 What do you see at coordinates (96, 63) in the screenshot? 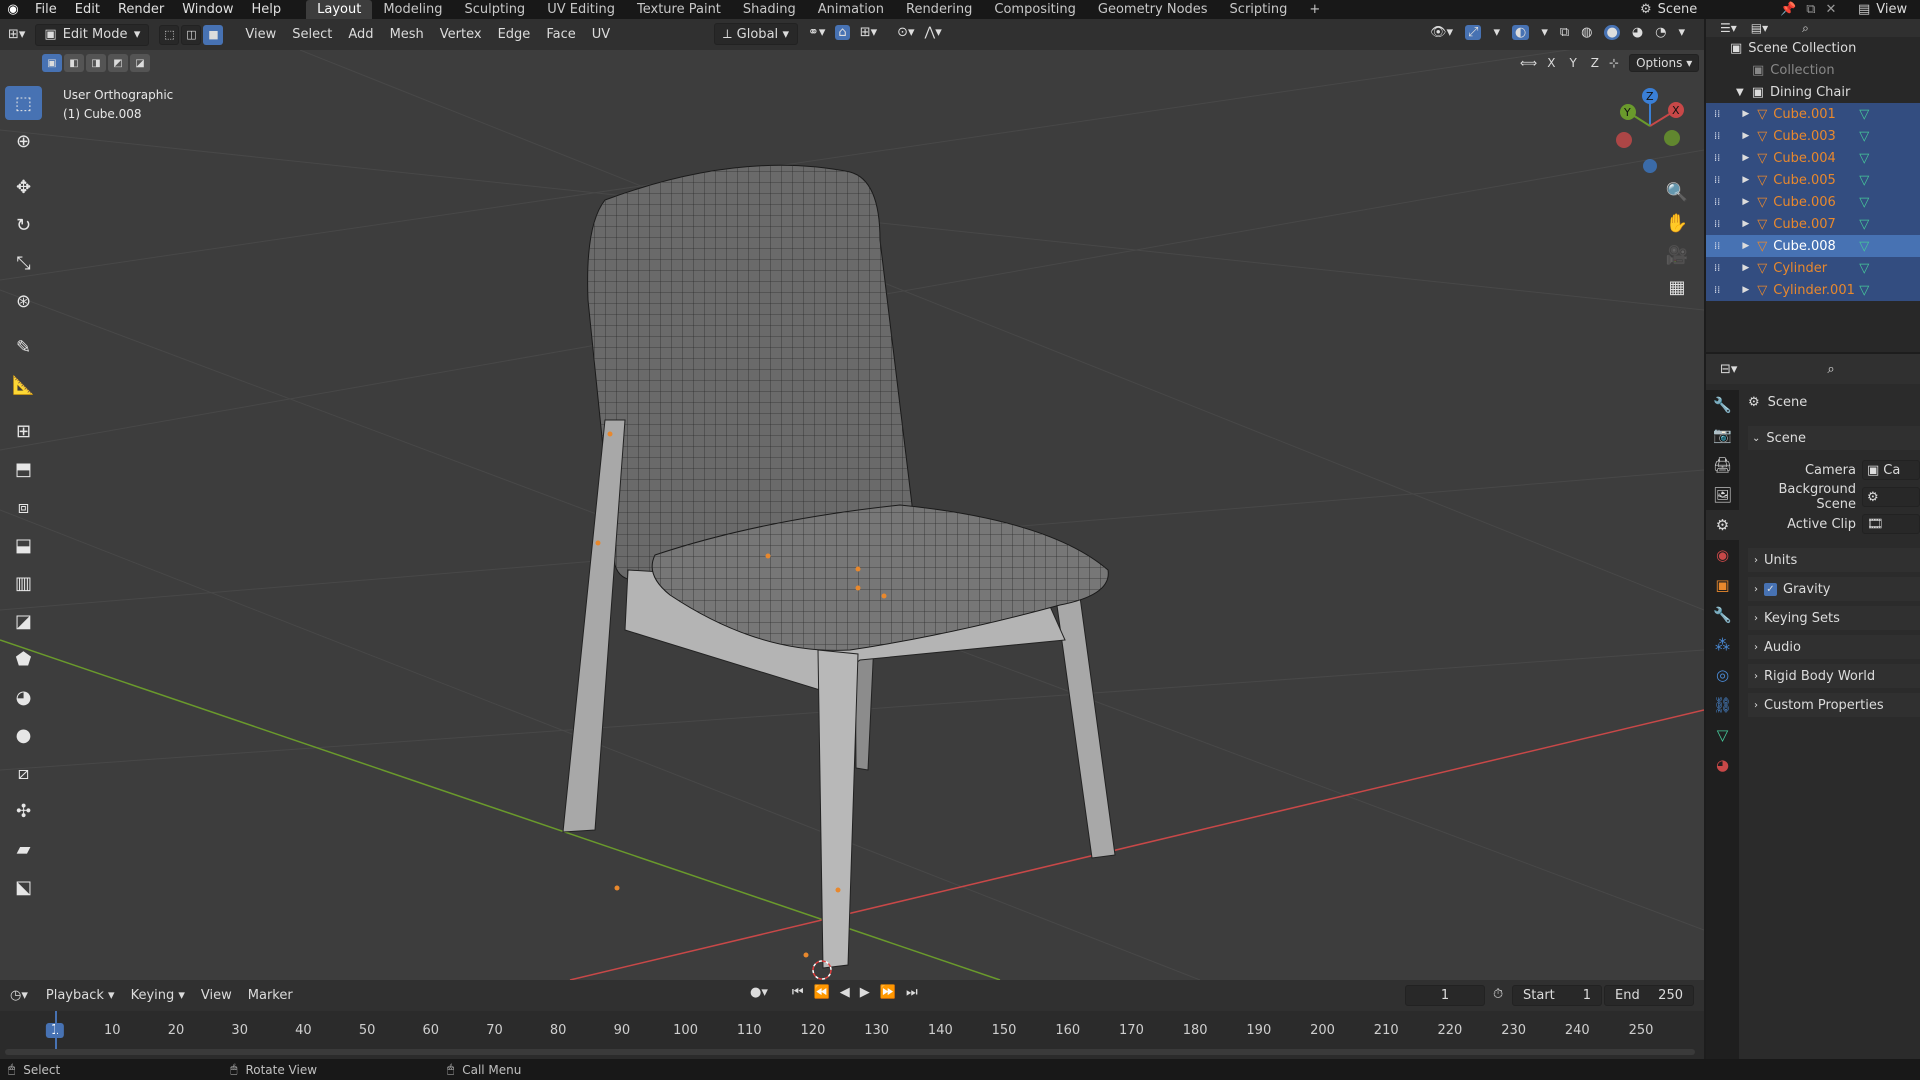
I see `subtract-selection-icon: ◨` at bounding box center [96, 63].